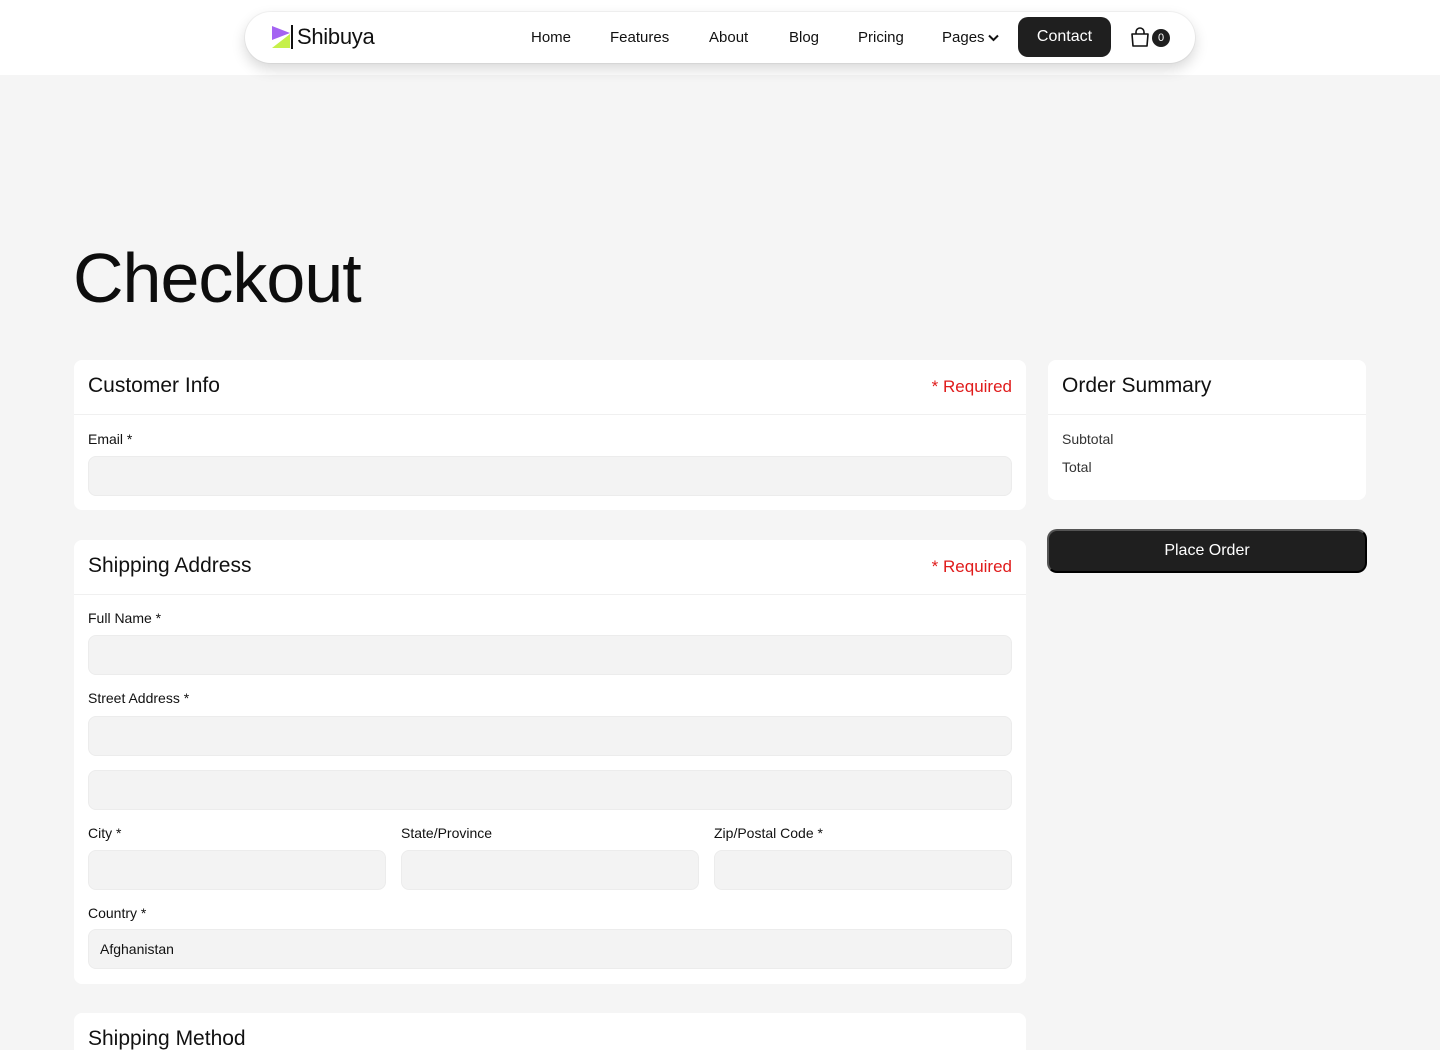 This screenshot has height=1050, width=1440. I want to click on shibuya-logo-icon, so click(282, 37).